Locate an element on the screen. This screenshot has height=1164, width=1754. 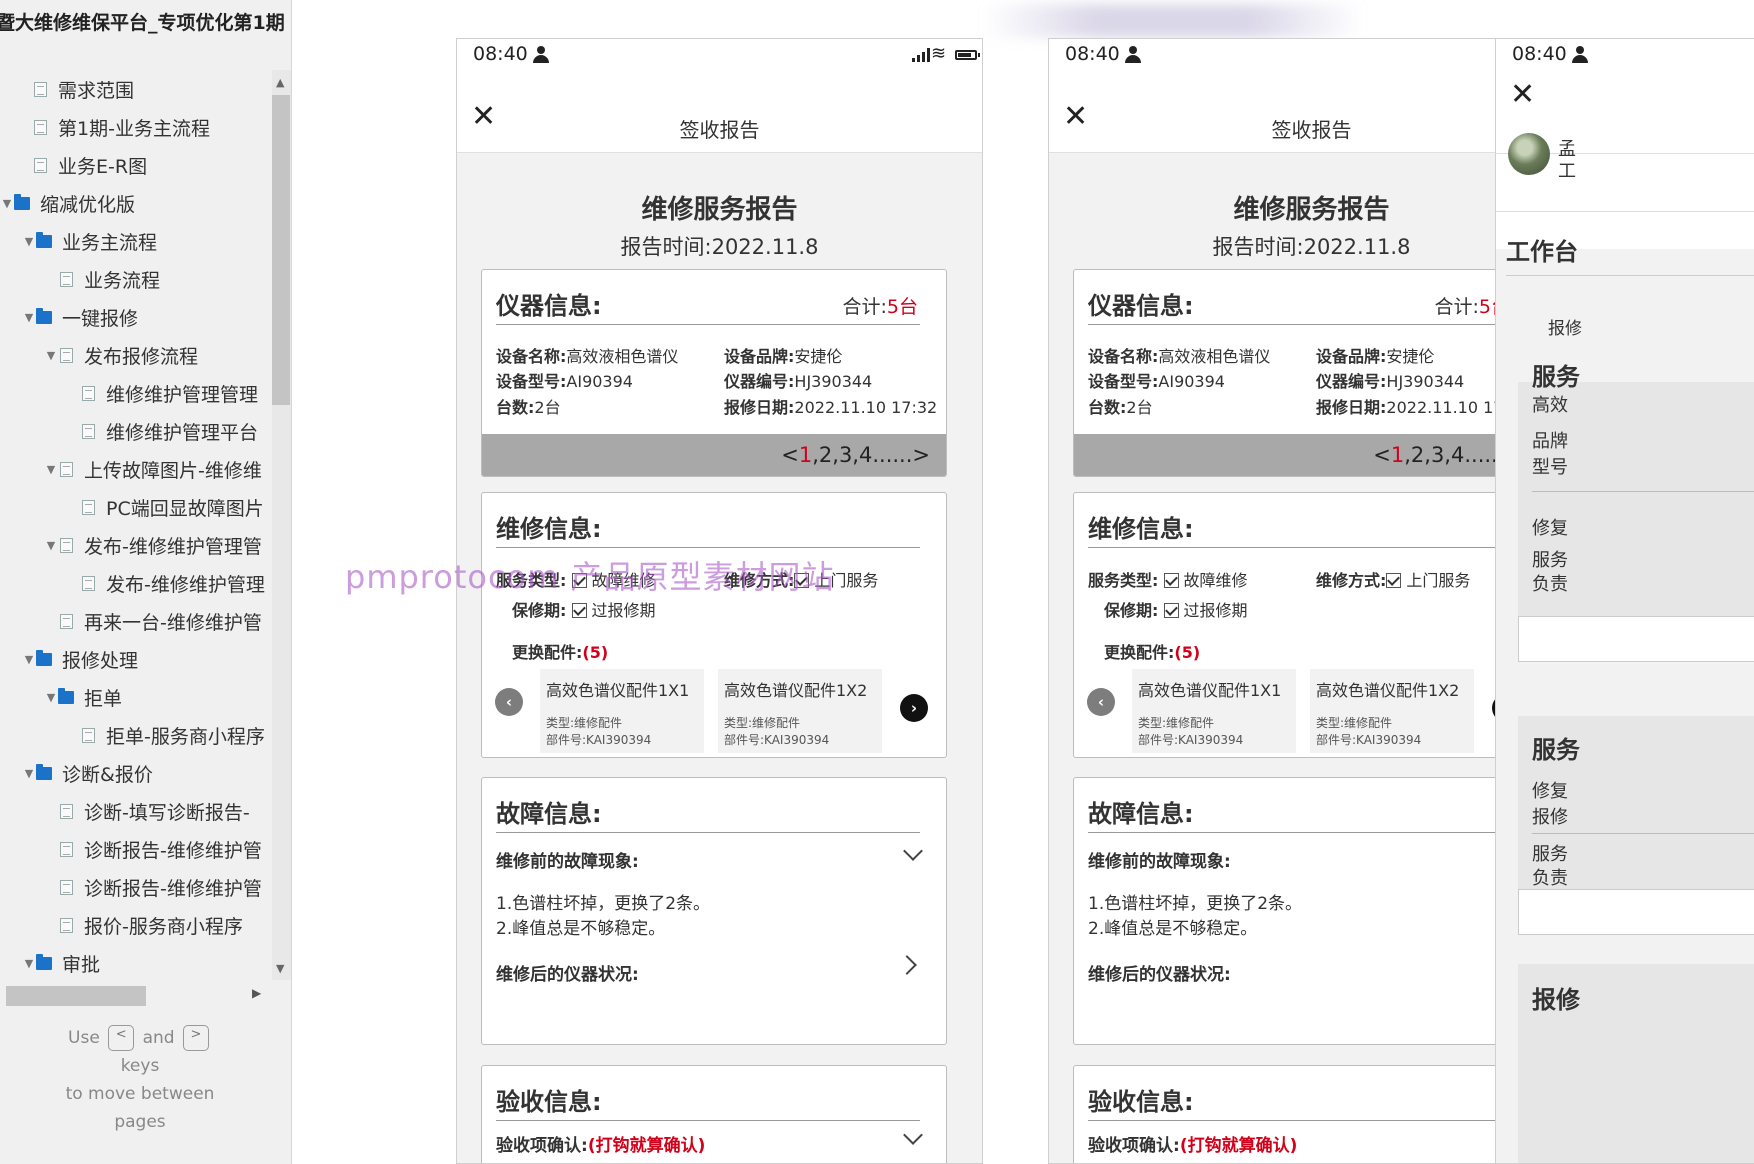
tree-item: ▼ 拒单 is located at coordinates (136, 697).